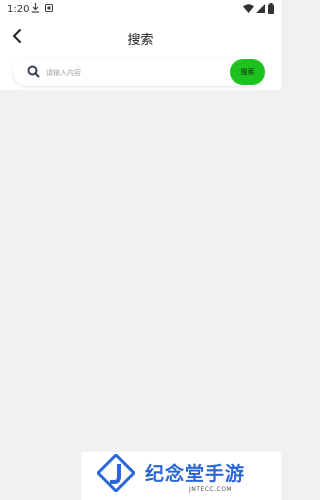 The image size is (320, 500). What do you see at coordinates (116, 473) in the screenshot?
I see `logo-icon` at bounding box center [116, 473].